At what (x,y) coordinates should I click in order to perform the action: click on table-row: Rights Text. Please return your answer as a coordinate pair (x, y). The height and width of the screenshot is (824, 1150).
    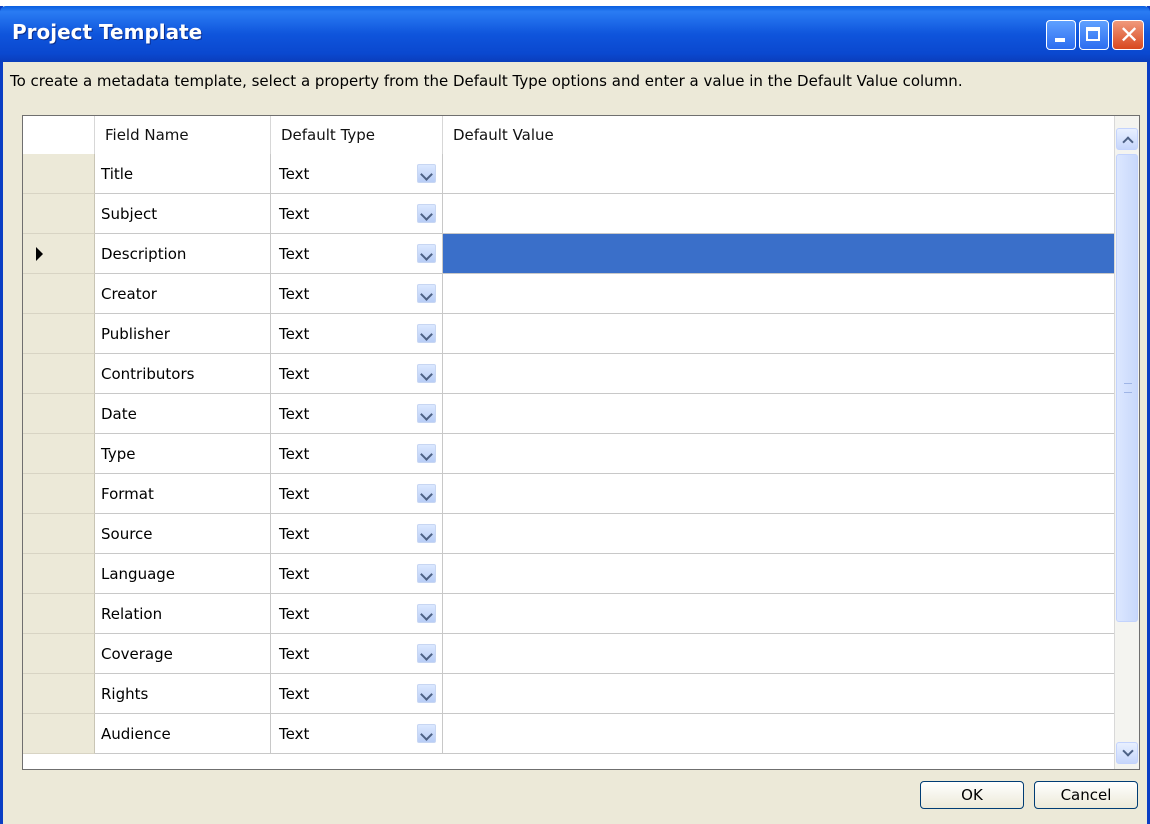
    Looking at the image, I should click on (605, 694).